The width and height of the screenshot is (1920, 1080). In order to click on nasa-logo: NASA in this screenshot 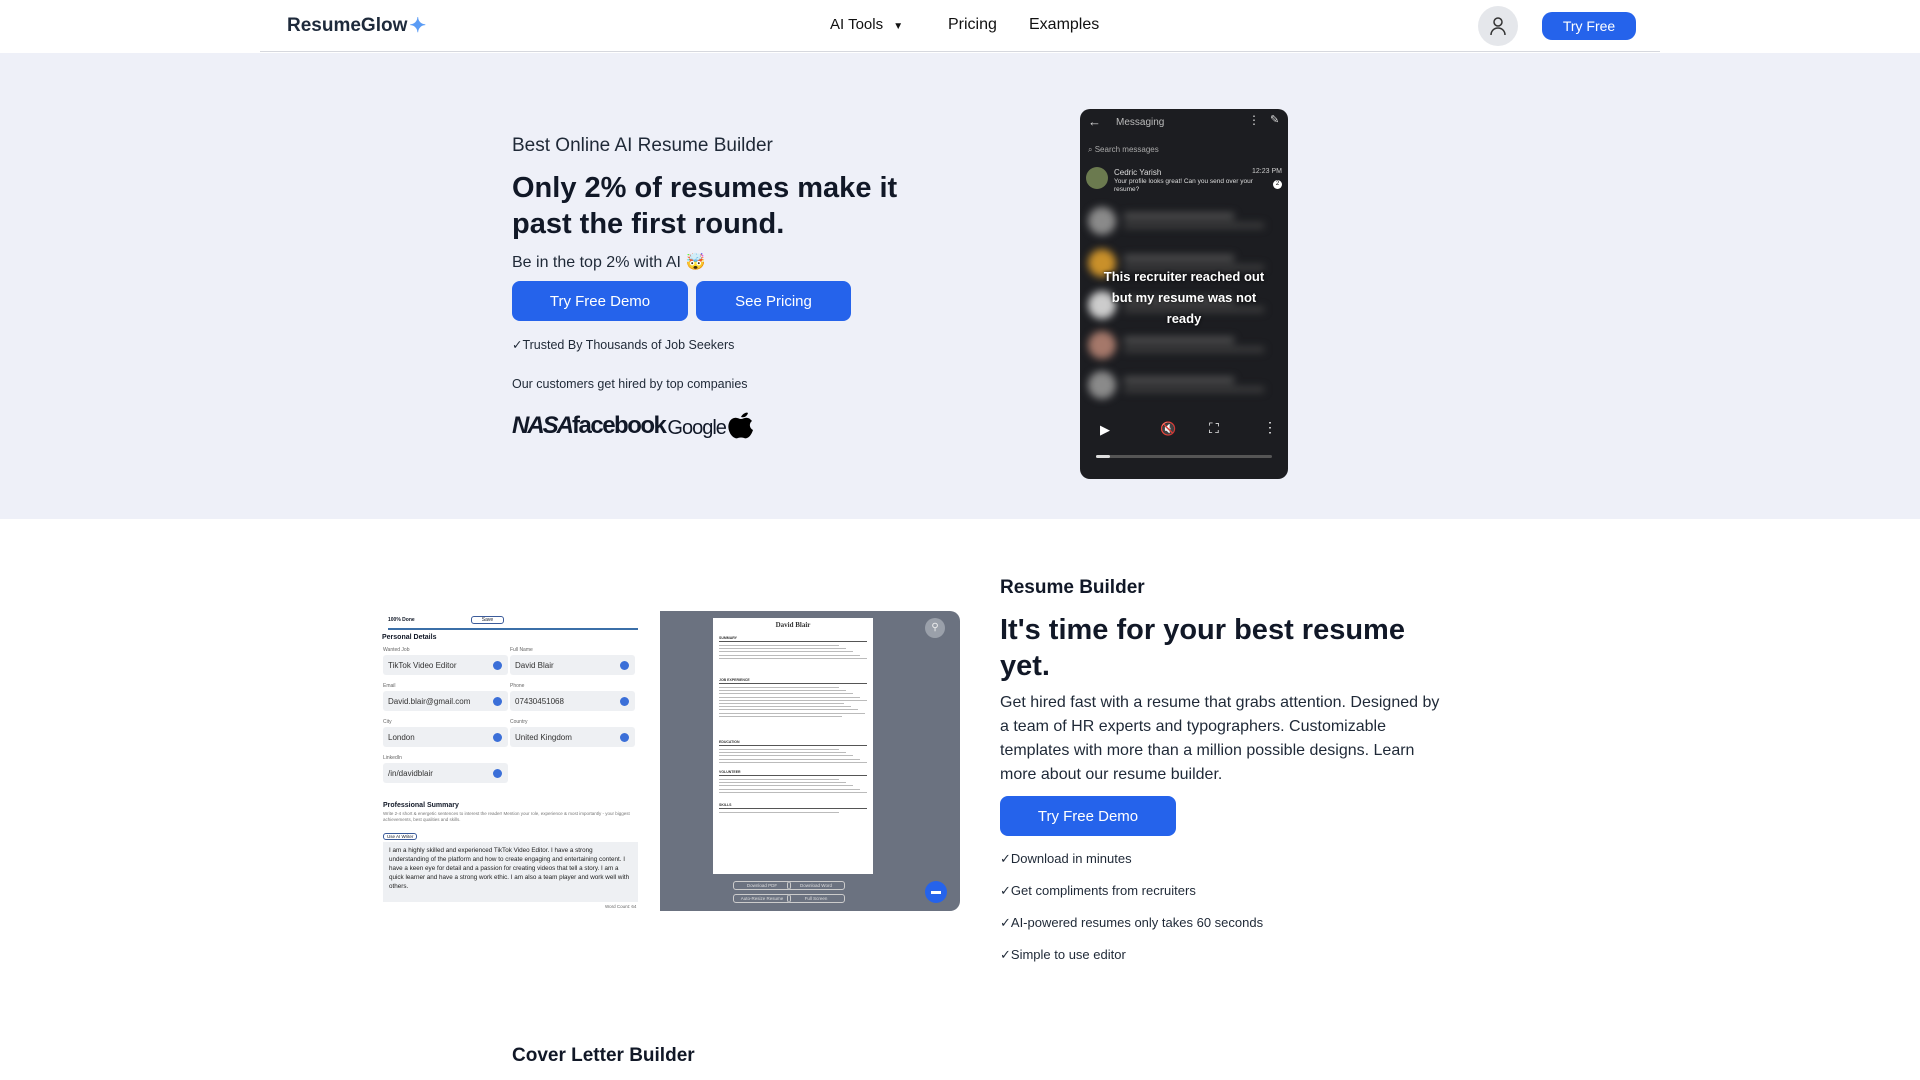, I will do `click(543, 425)`.